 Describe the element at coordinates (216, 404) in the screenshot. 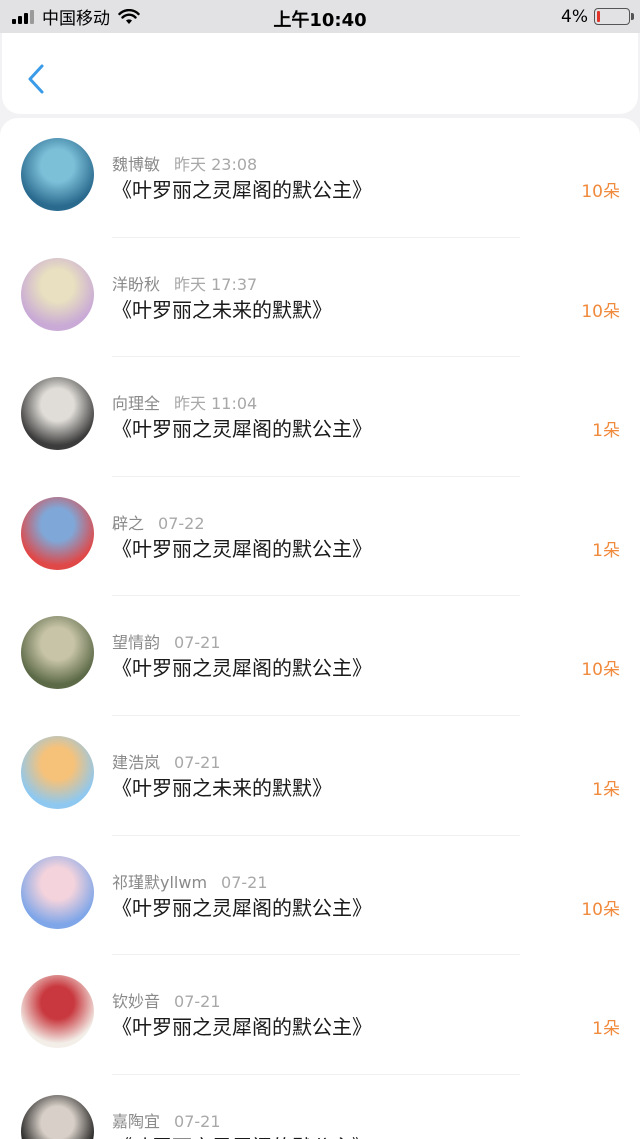

I see `record-time: 昨天 11:04` at that location.